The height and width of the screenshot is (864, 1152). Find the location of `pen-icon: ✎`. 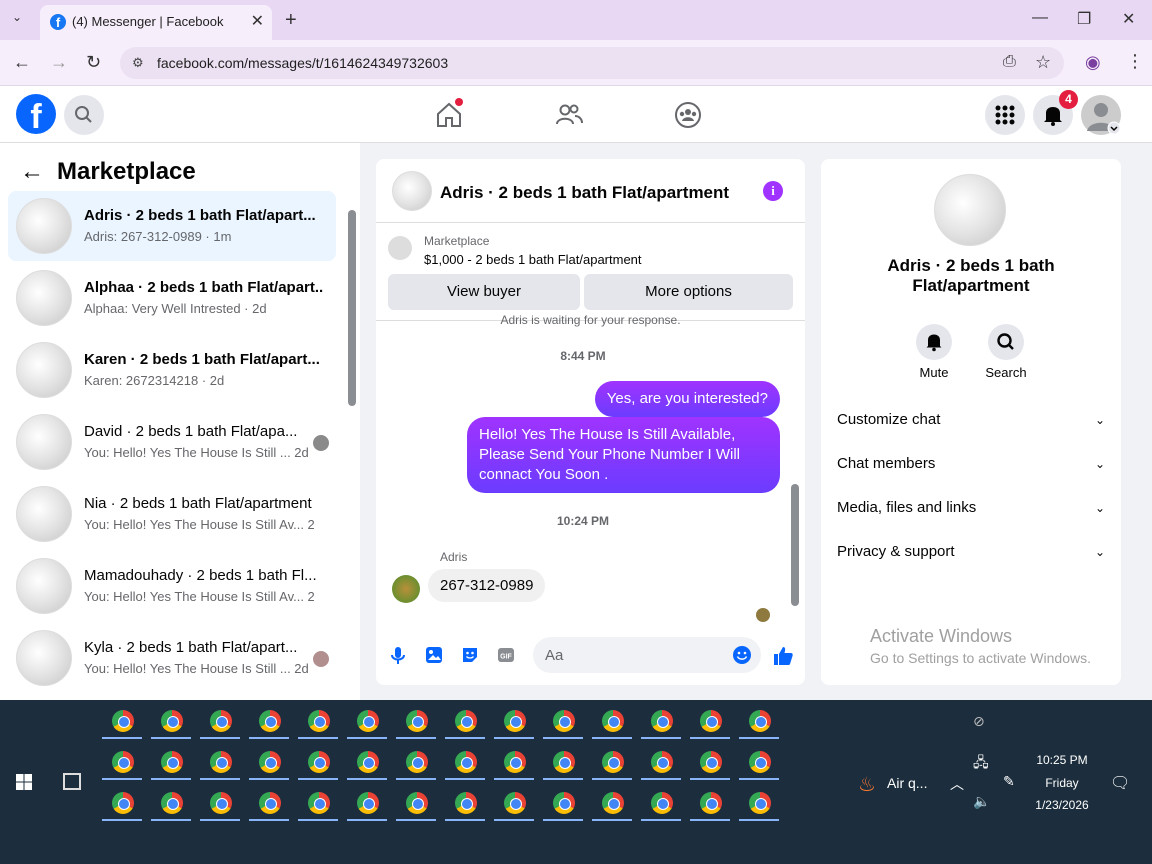

pen-icon: ✎ is located at coordinates (1009, 781).